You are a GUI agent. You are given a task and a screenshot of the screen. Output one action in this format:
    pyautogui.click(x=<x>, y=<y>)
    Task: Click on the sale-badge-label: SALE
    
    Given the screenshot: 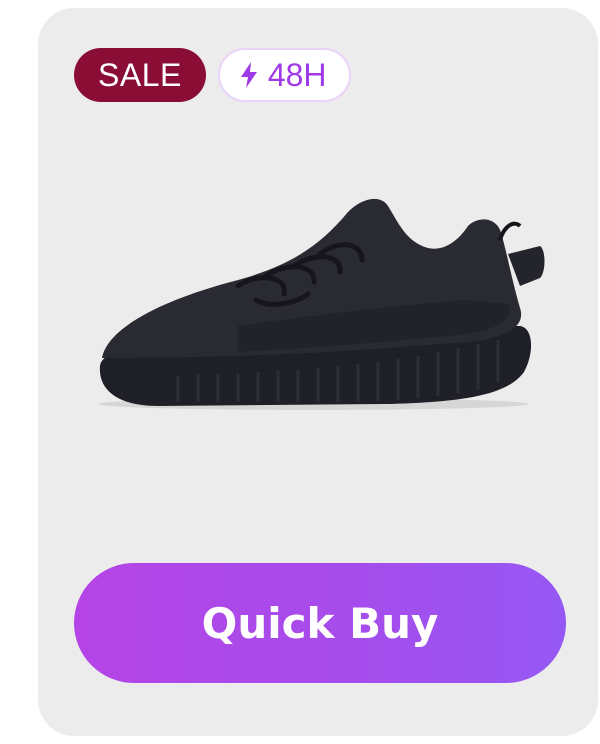 What is the action you would take?
    pyautogui.click(x=140, y=74)
    